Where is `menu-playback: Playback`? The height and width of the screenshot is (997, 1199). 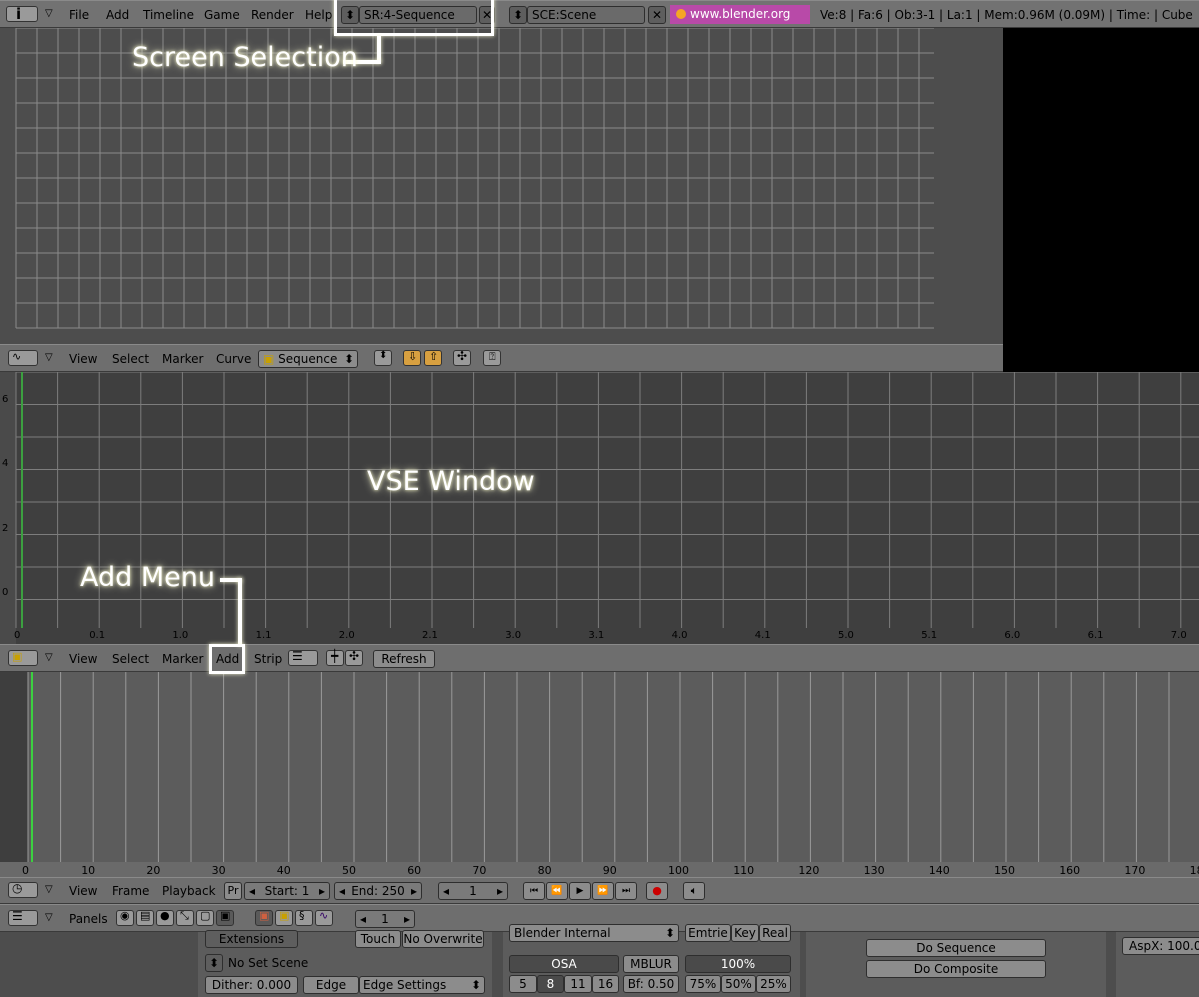
menu-playback: Playback is located at coordinates (189, 891).